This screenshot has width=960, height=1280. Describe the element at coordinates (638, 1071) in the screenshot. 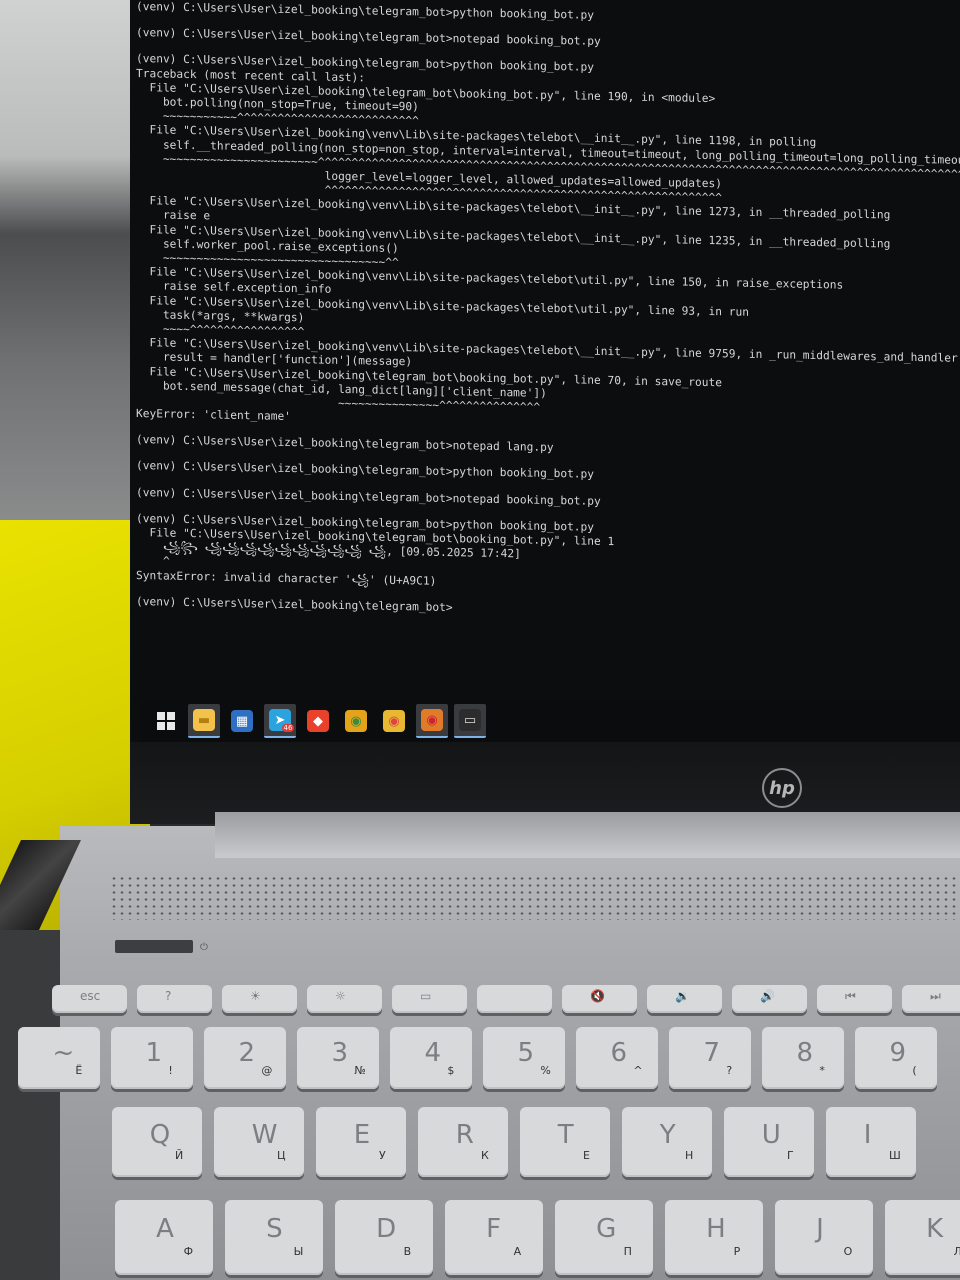

I see `key-sublabel: ^` at that location.